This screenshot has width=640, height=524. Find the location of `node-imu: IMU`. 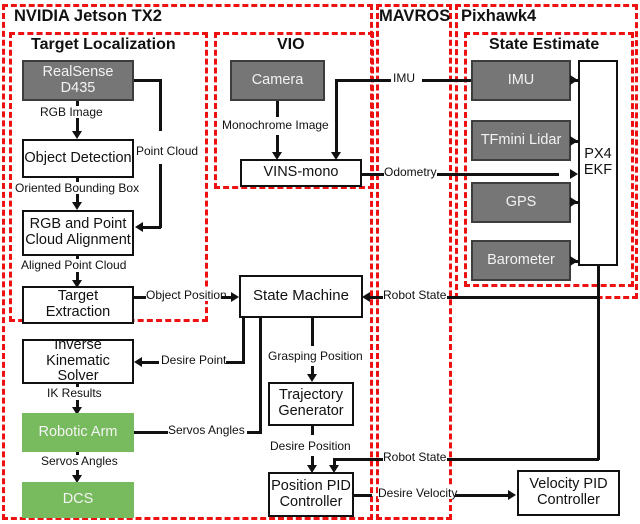

node-imu: IMU is located at coordinates (521, 80).